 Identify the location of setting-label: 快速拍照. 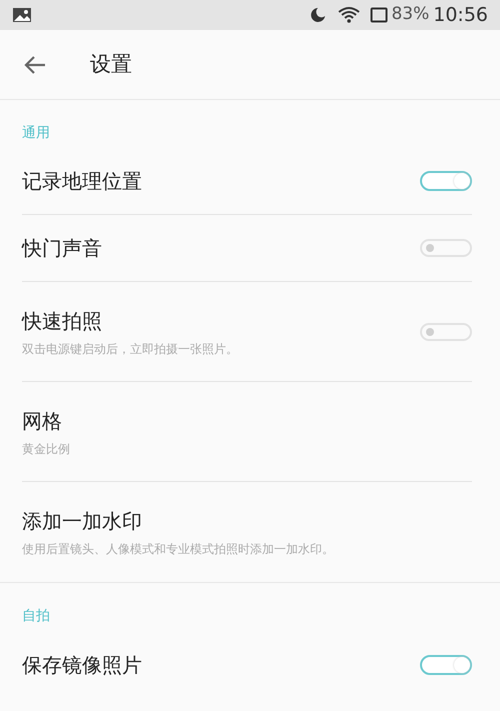
(221, 321).